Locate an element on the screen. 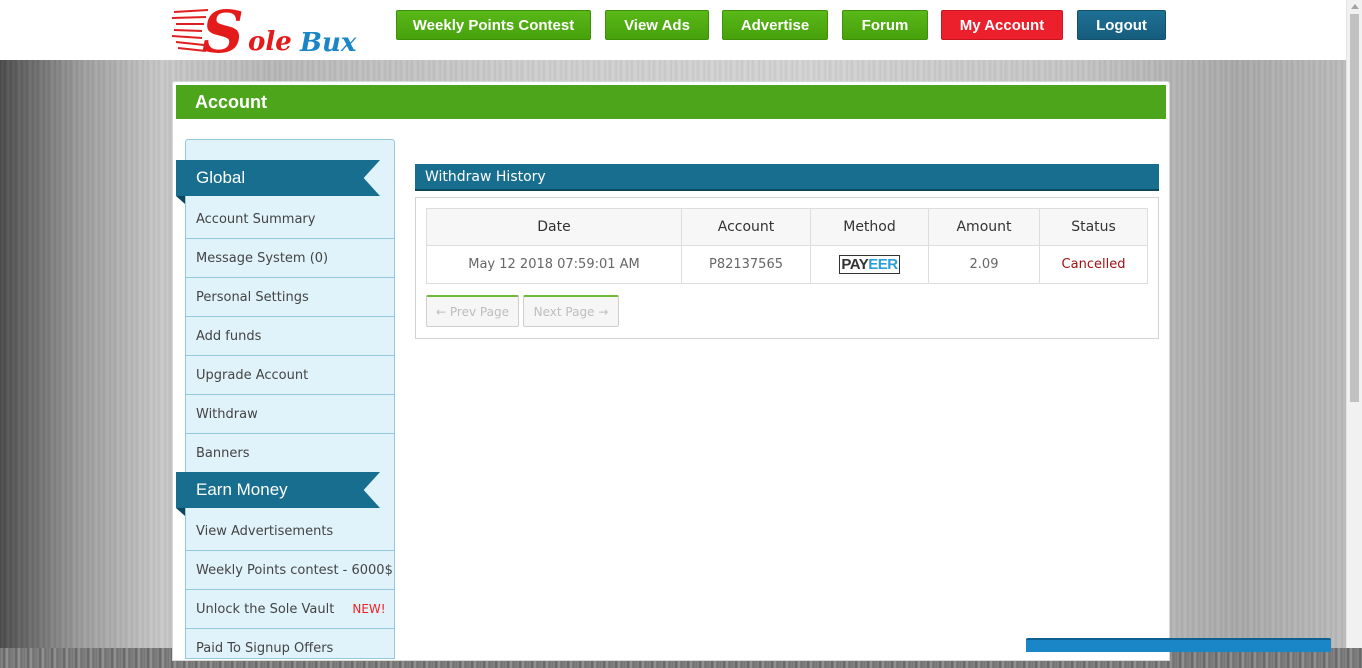  solebux-logo: S ole Bux is located at coordinates (268, 33).